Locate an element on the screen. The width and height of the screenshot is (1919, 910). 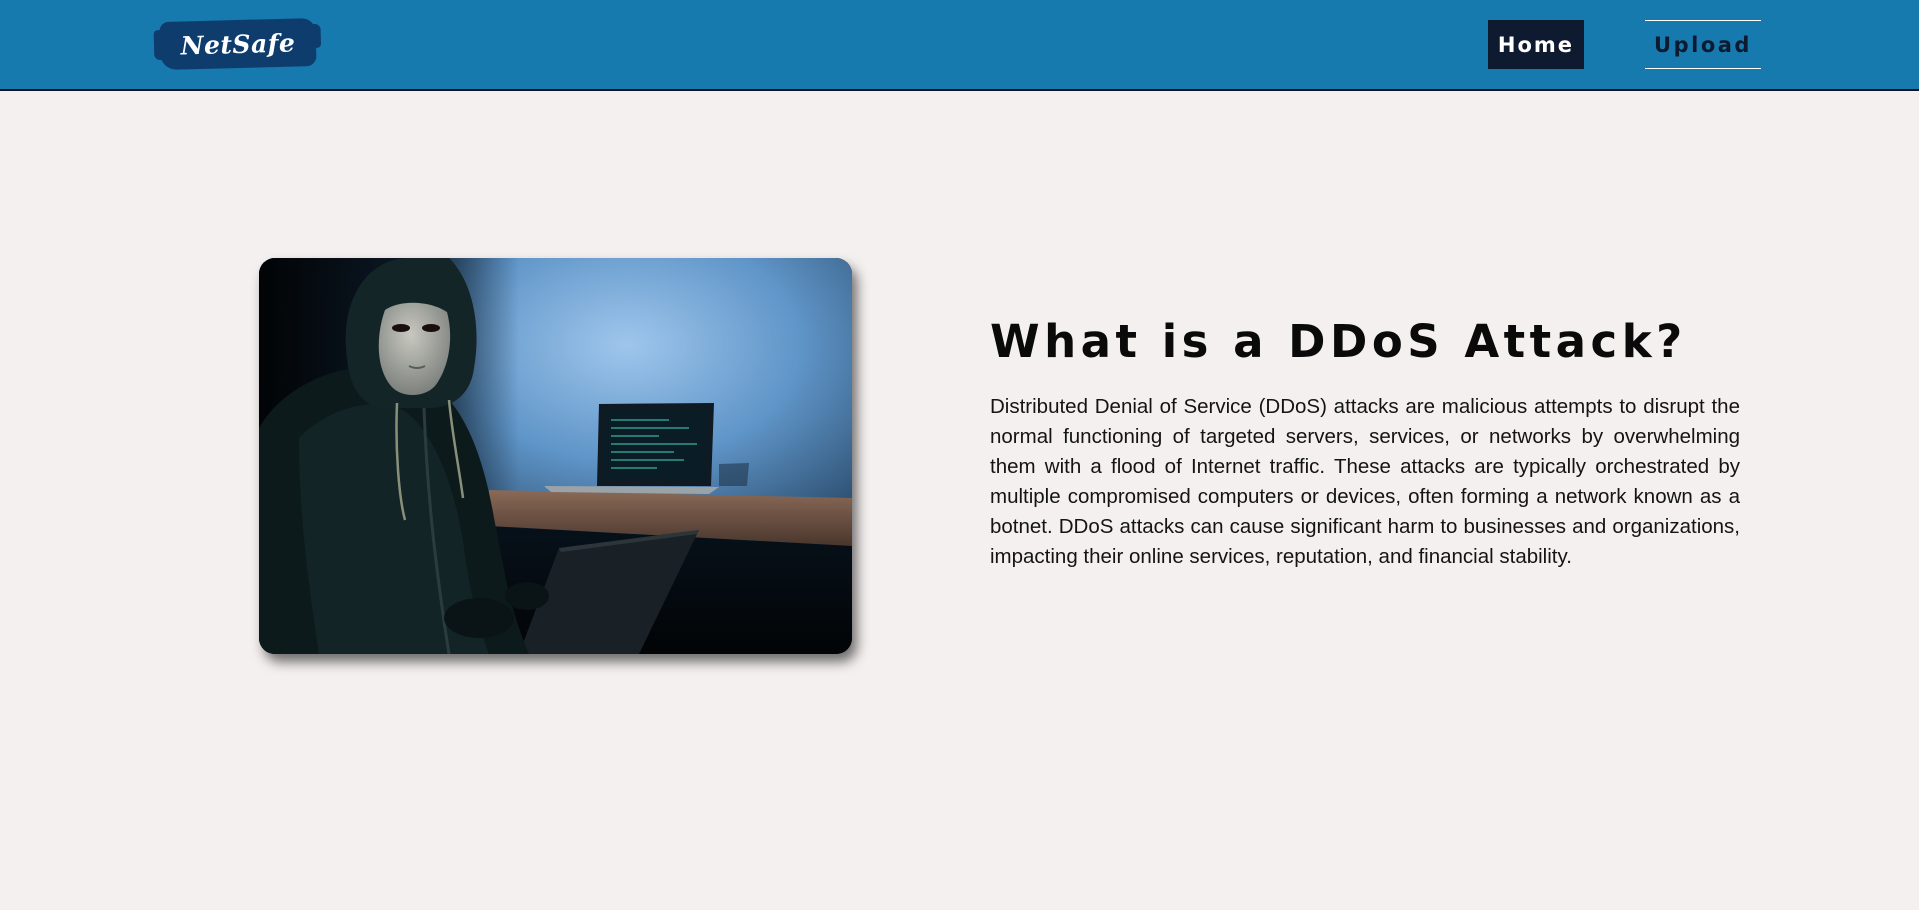
hooded-hacker-illustration is located at coordinates (555, 456).